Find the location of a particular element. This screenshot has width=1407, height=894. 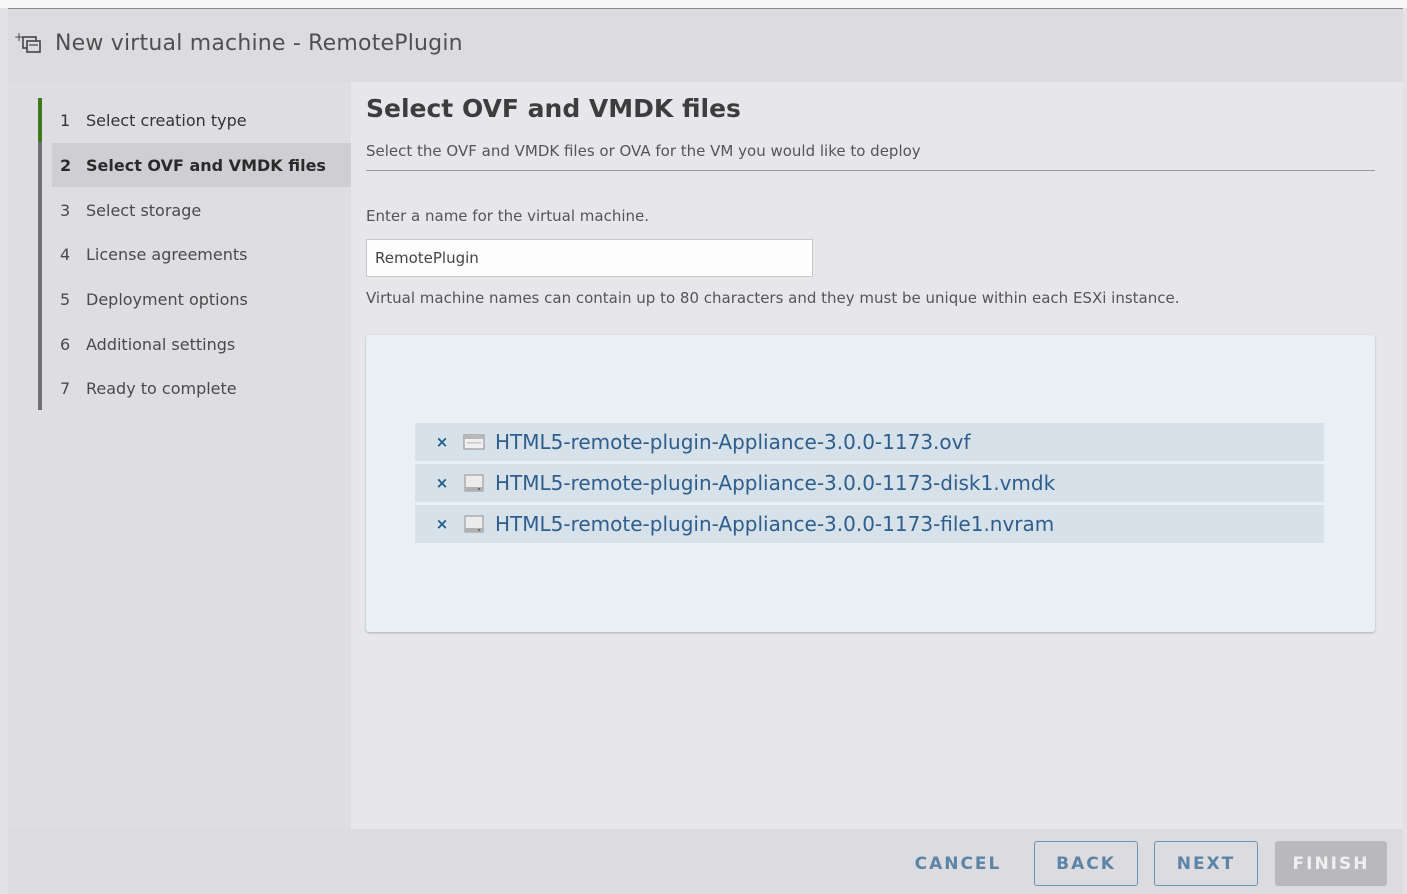

cancel-button: CANCEL is located at coordinates (958, 863).